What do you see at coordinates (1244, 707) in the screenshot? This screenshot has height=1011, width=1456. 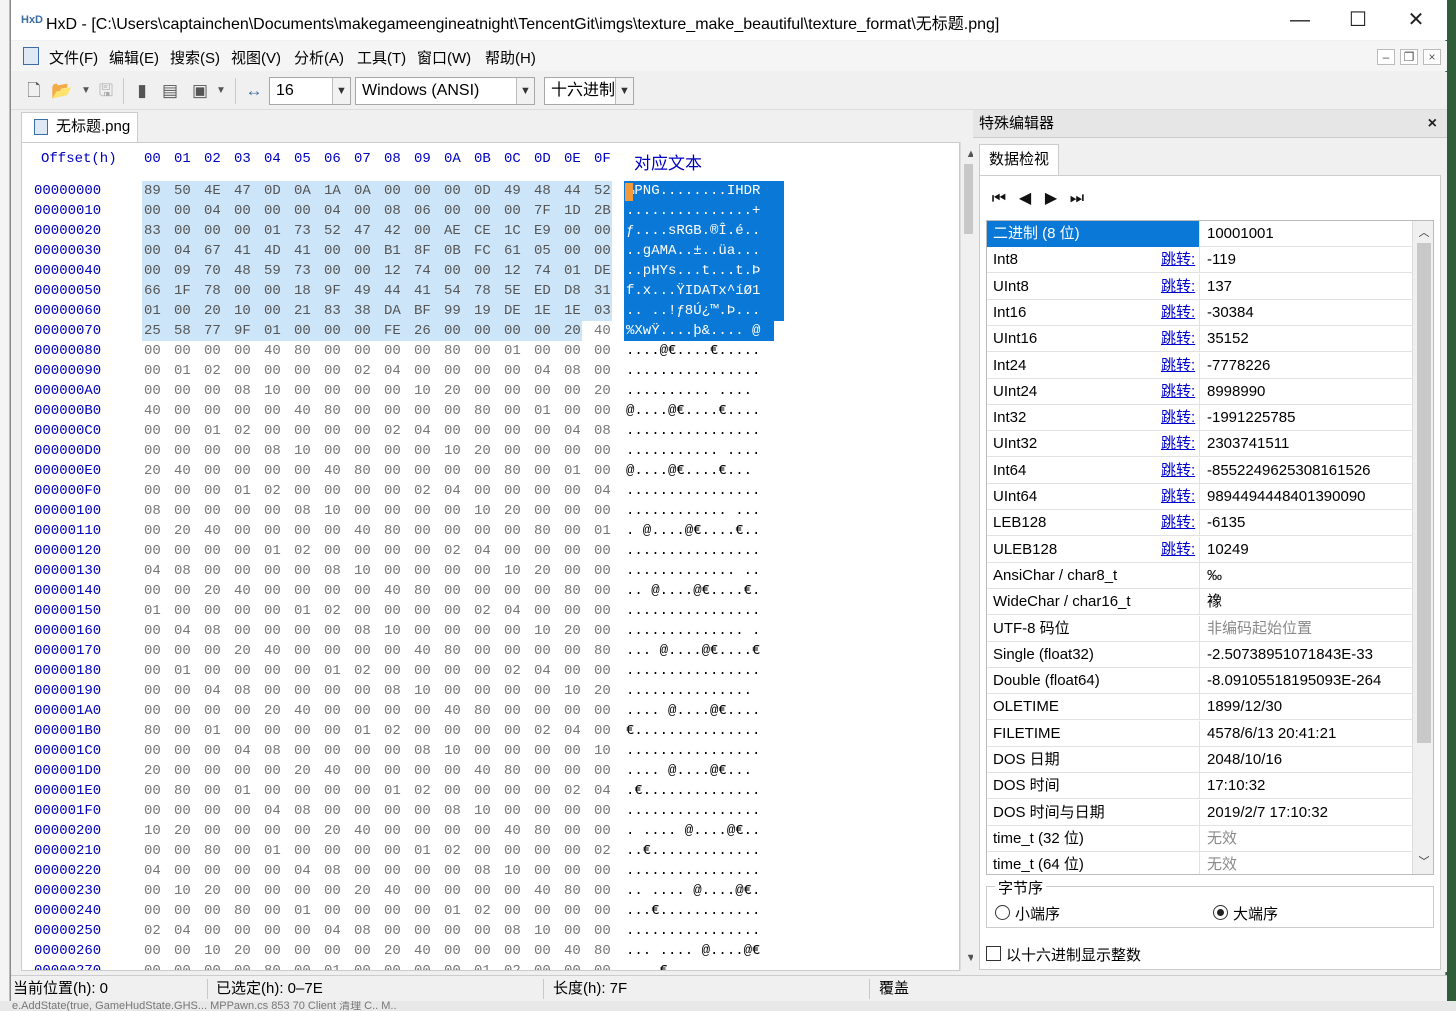 I see `inspector-value: 1899/12/30` at bounding box center [1244, 707].